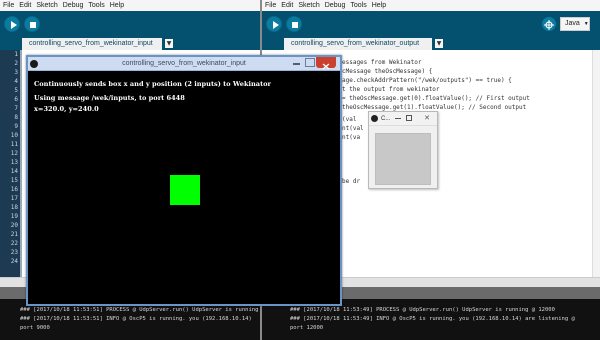  What do you see at coordinates (16, 117) in the screenshot?
I see `line-number: 8` at bounding box center [16, 117].